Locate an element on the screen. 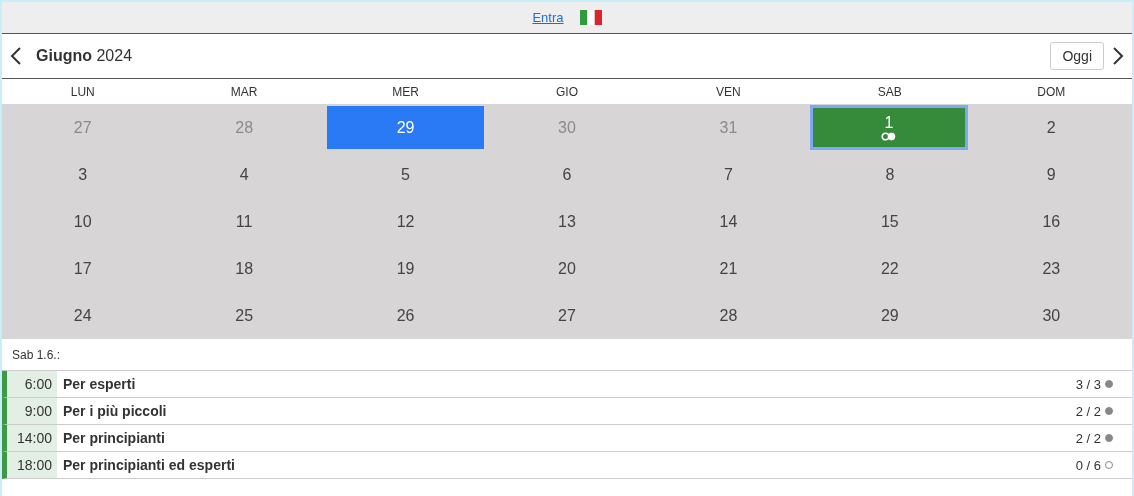  events-icon is located at coordinates (888, 136).